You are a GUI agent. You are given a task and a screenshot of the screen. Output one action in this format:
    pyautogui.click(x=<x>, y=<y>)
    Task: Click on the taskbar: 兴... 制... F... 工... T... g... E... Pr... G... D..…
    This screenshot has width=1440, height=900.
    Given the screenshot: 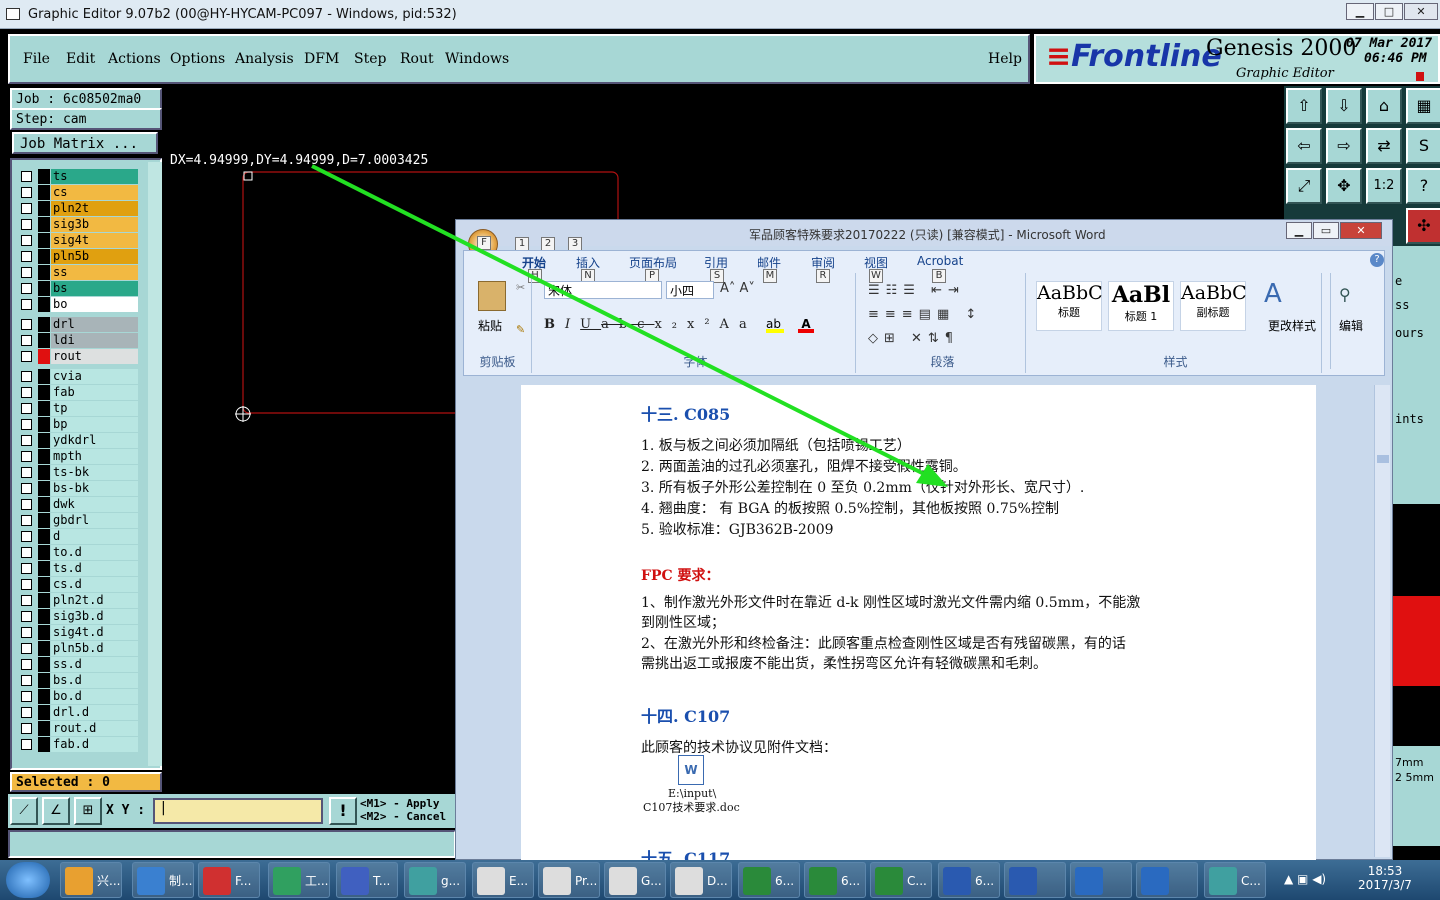 What is the action you would take?
    pyautogui.click(x=720, y=880)
    